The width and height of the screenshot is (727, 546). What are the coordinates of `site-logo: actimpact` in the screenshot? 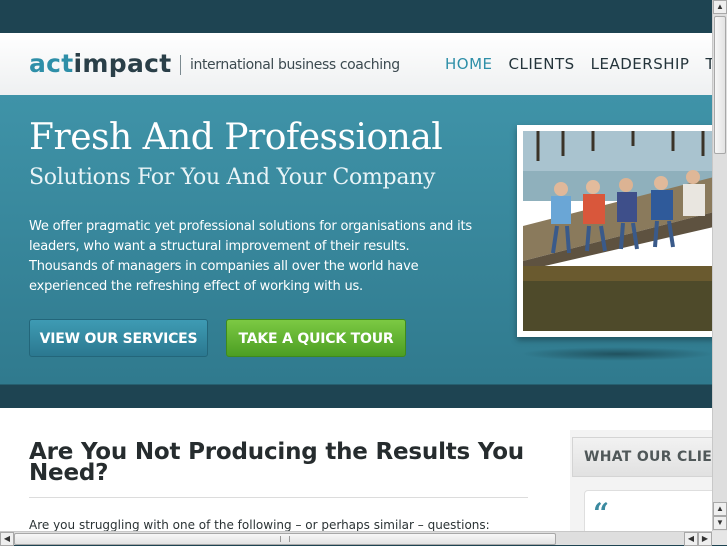 It's located at (100, 63).